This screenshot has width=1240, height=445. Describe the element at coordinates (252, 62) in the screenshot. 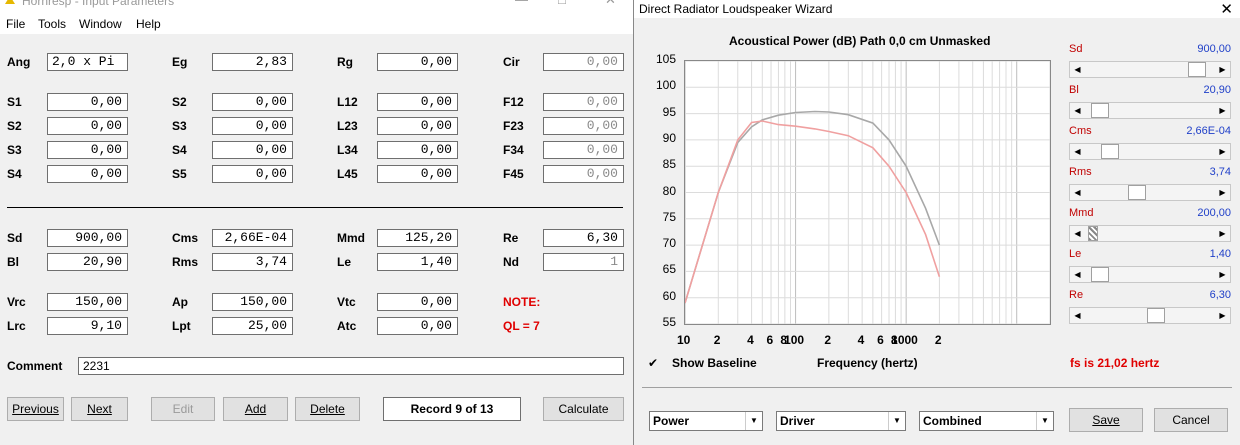

I see `field-eg: 2,83` at that location.